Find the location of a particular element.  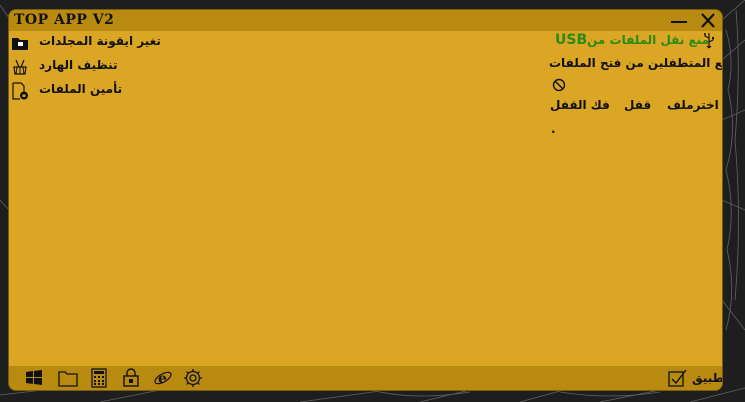

close-button is located at coordinates (708, 20).